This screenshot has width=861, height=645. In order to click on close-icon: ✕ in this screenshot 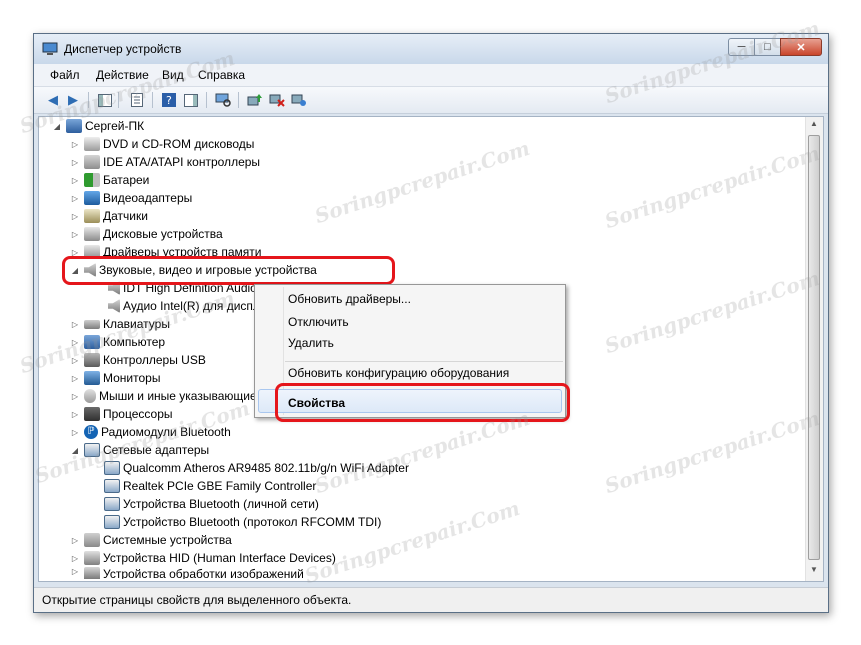, I will do `click(801, 47)`.